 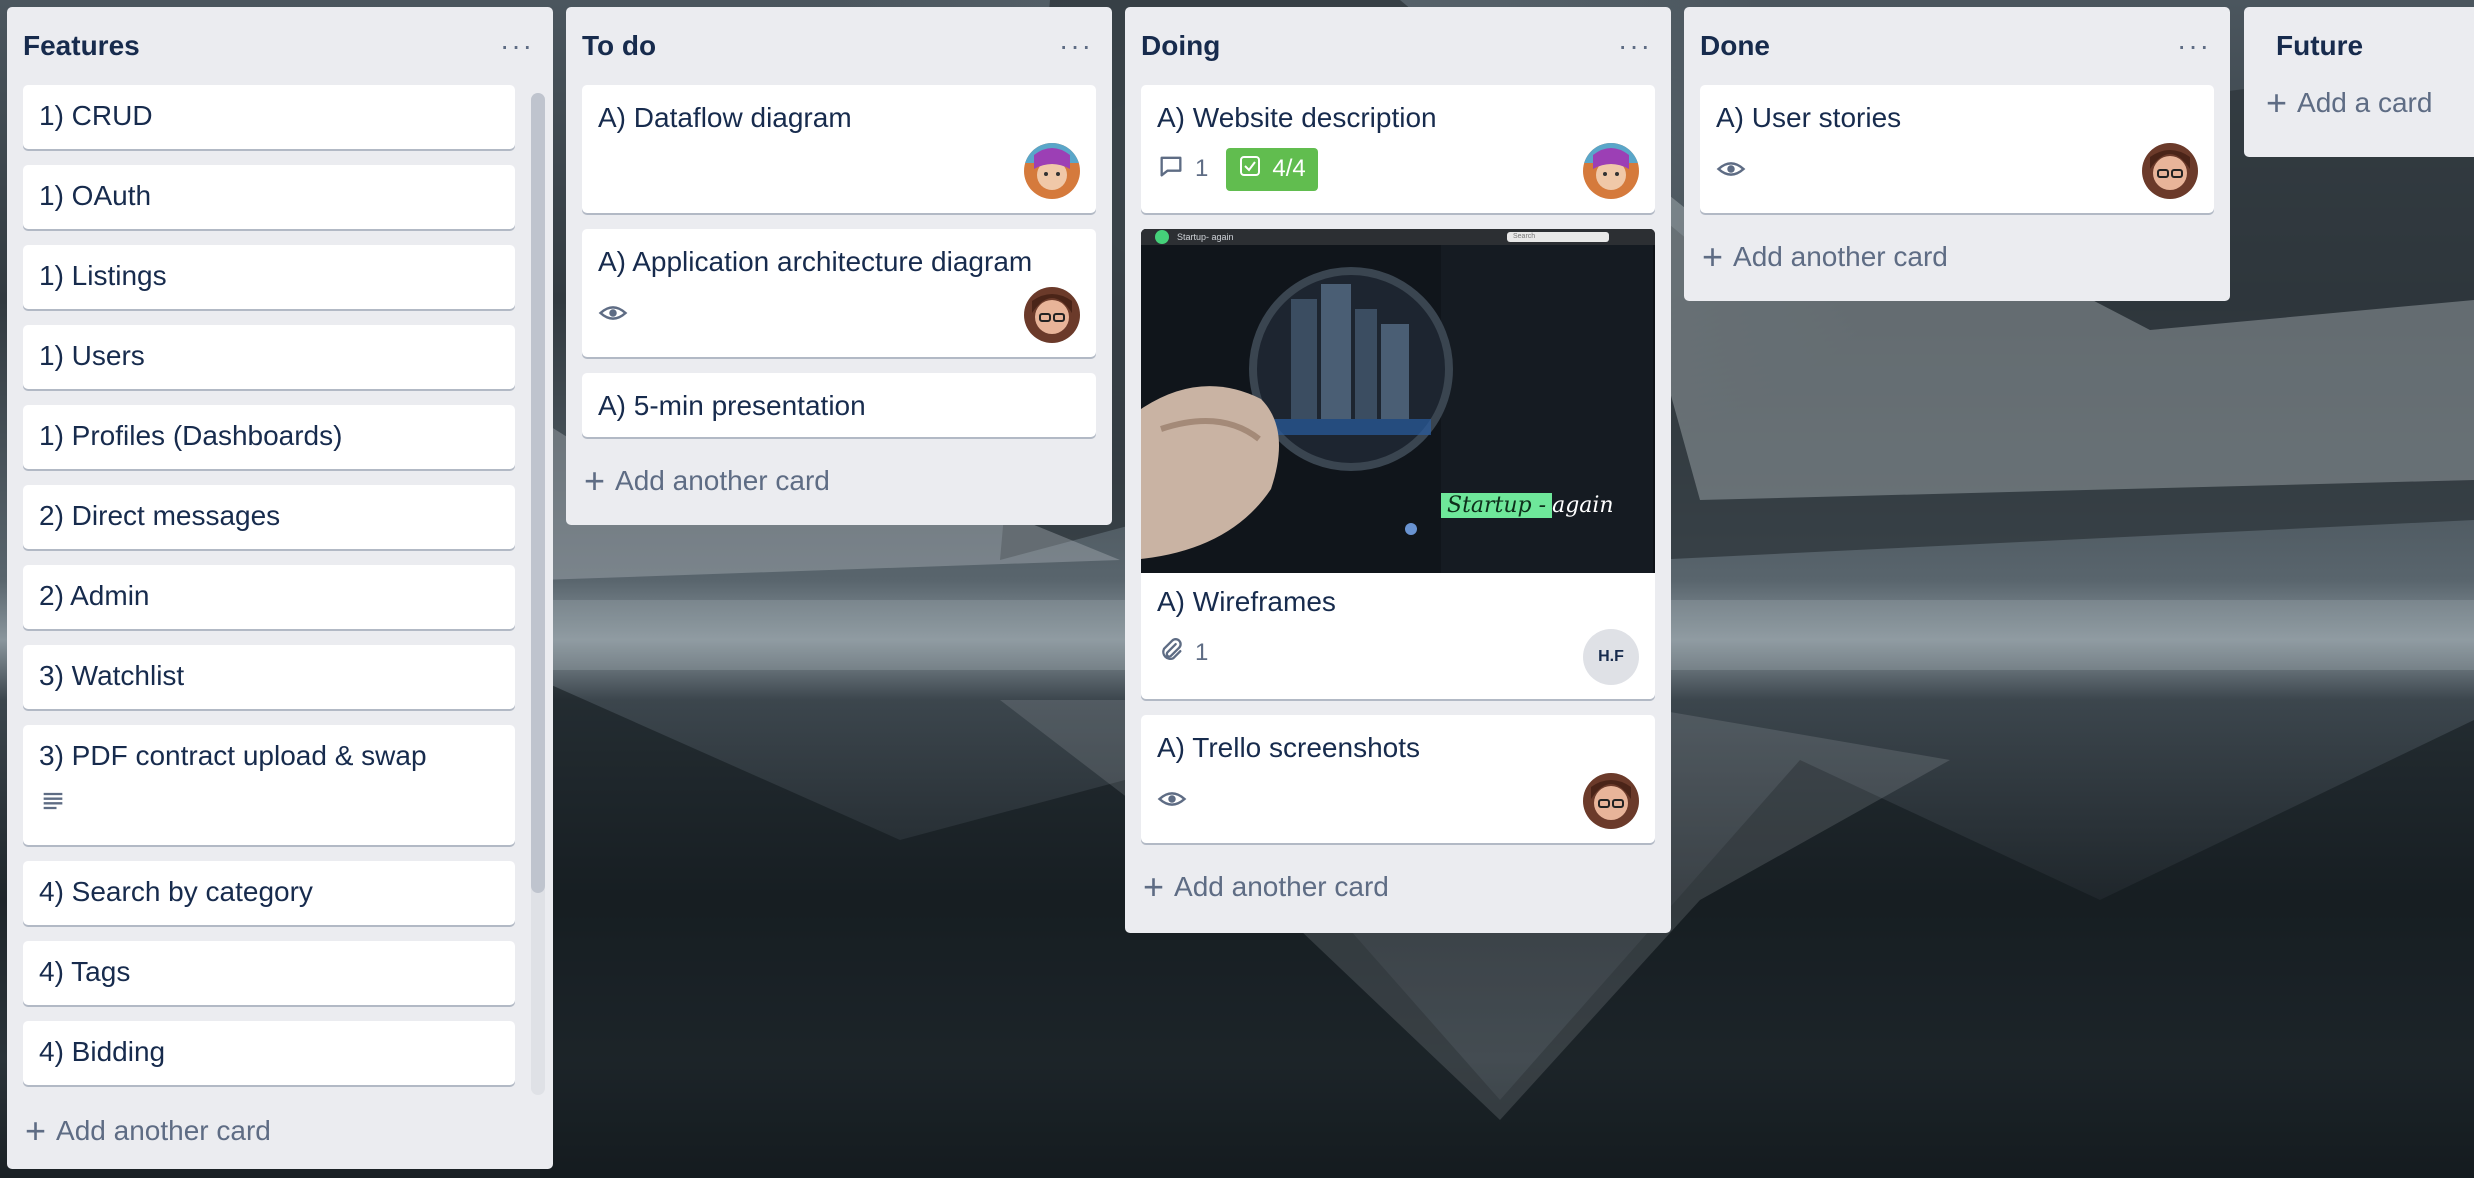 I want to click on card-title: 2) Admin, so click(x=94, y=595).